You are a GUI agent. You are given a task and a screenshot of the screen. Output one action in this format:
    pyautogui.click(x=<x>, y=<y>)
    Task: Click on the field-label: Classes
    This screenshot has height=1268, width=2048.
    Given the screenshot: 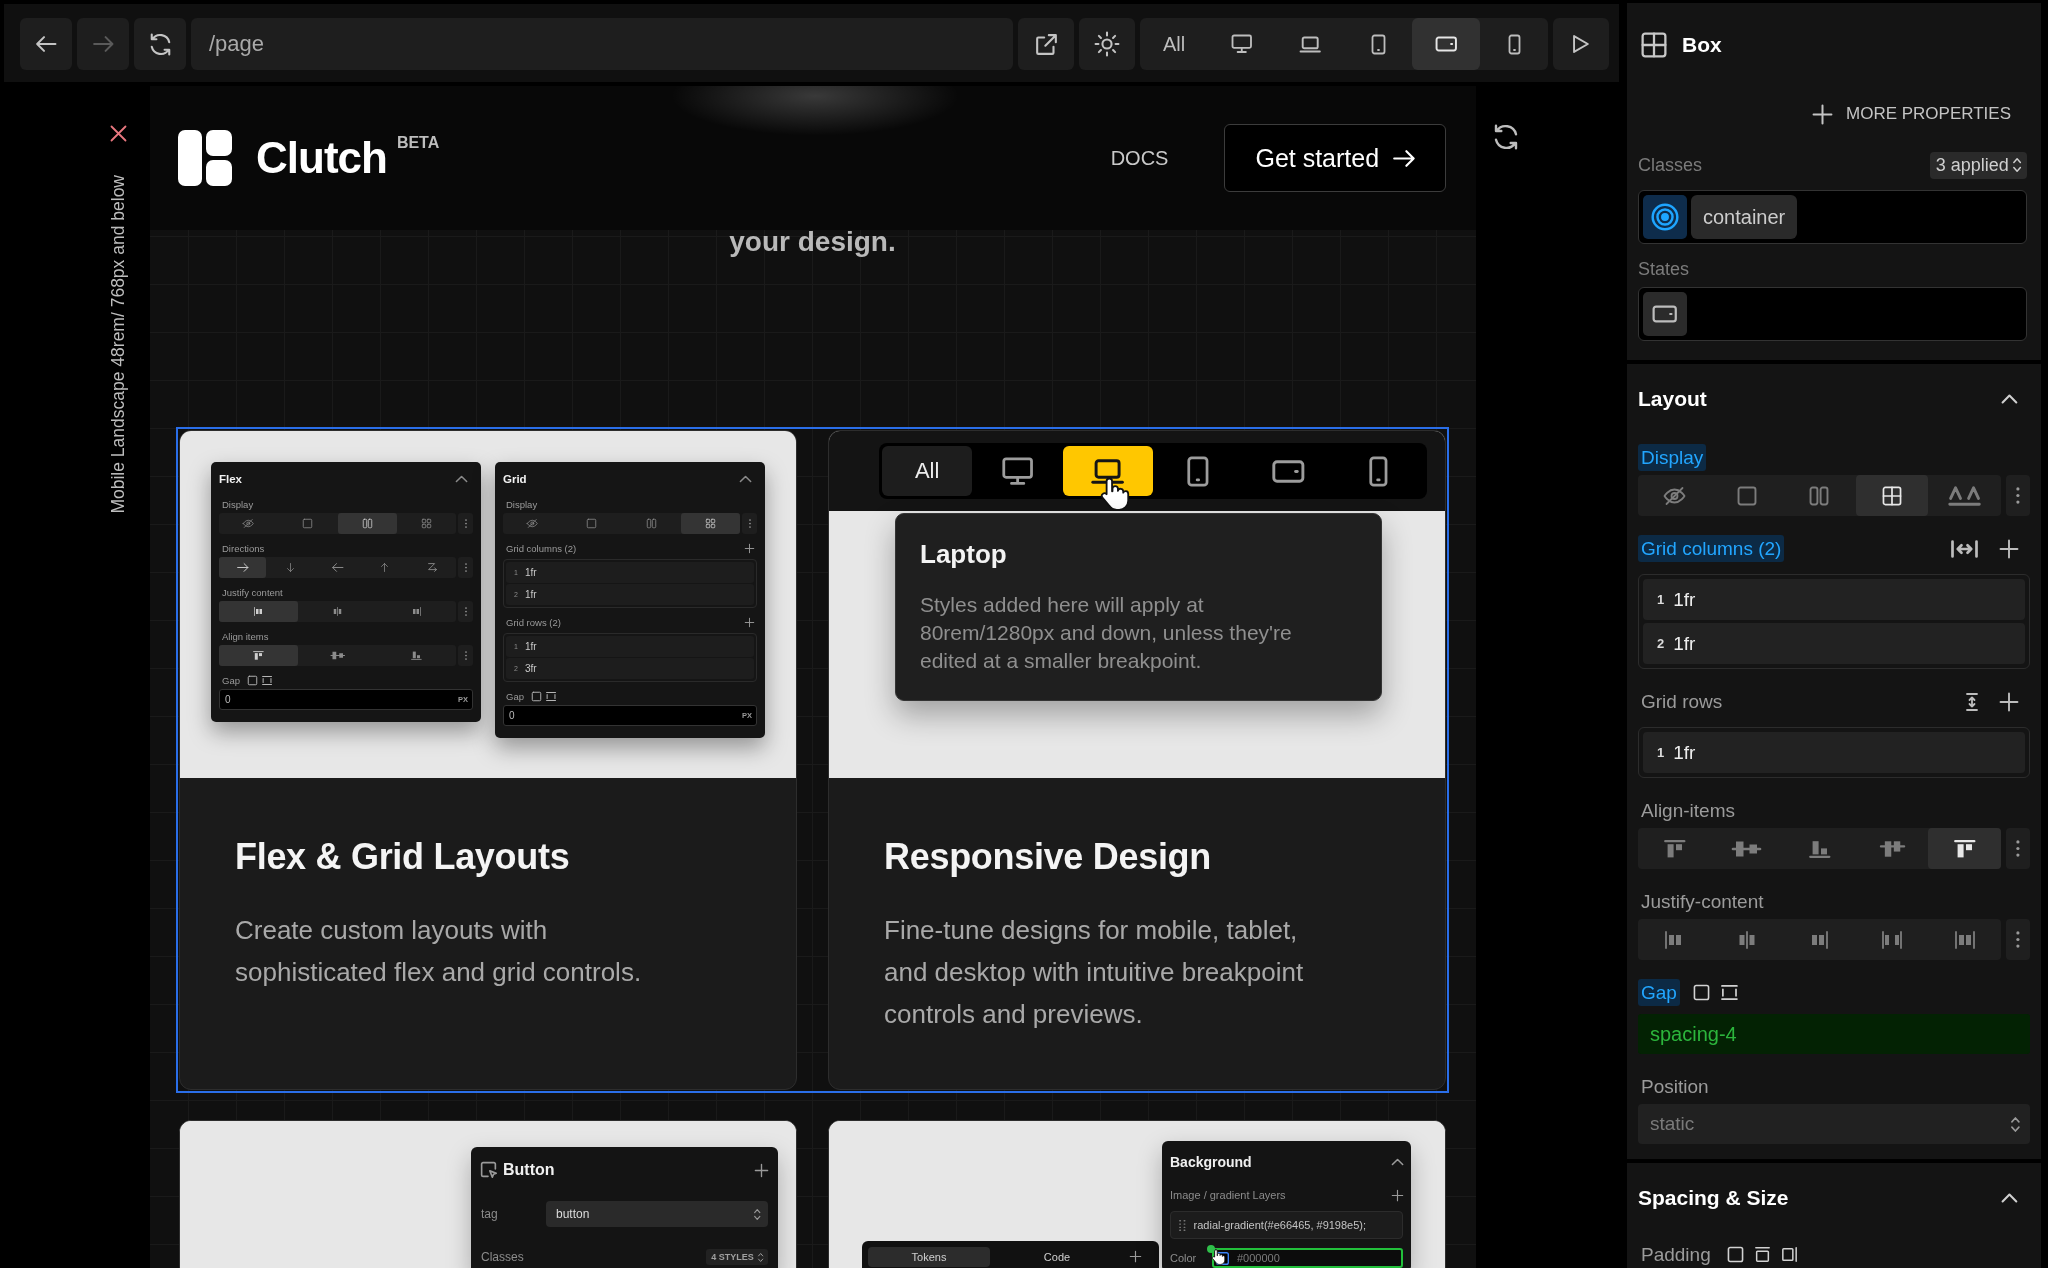 What is the action you would take?
    pyautogui.click(x=502, y=1257)
    